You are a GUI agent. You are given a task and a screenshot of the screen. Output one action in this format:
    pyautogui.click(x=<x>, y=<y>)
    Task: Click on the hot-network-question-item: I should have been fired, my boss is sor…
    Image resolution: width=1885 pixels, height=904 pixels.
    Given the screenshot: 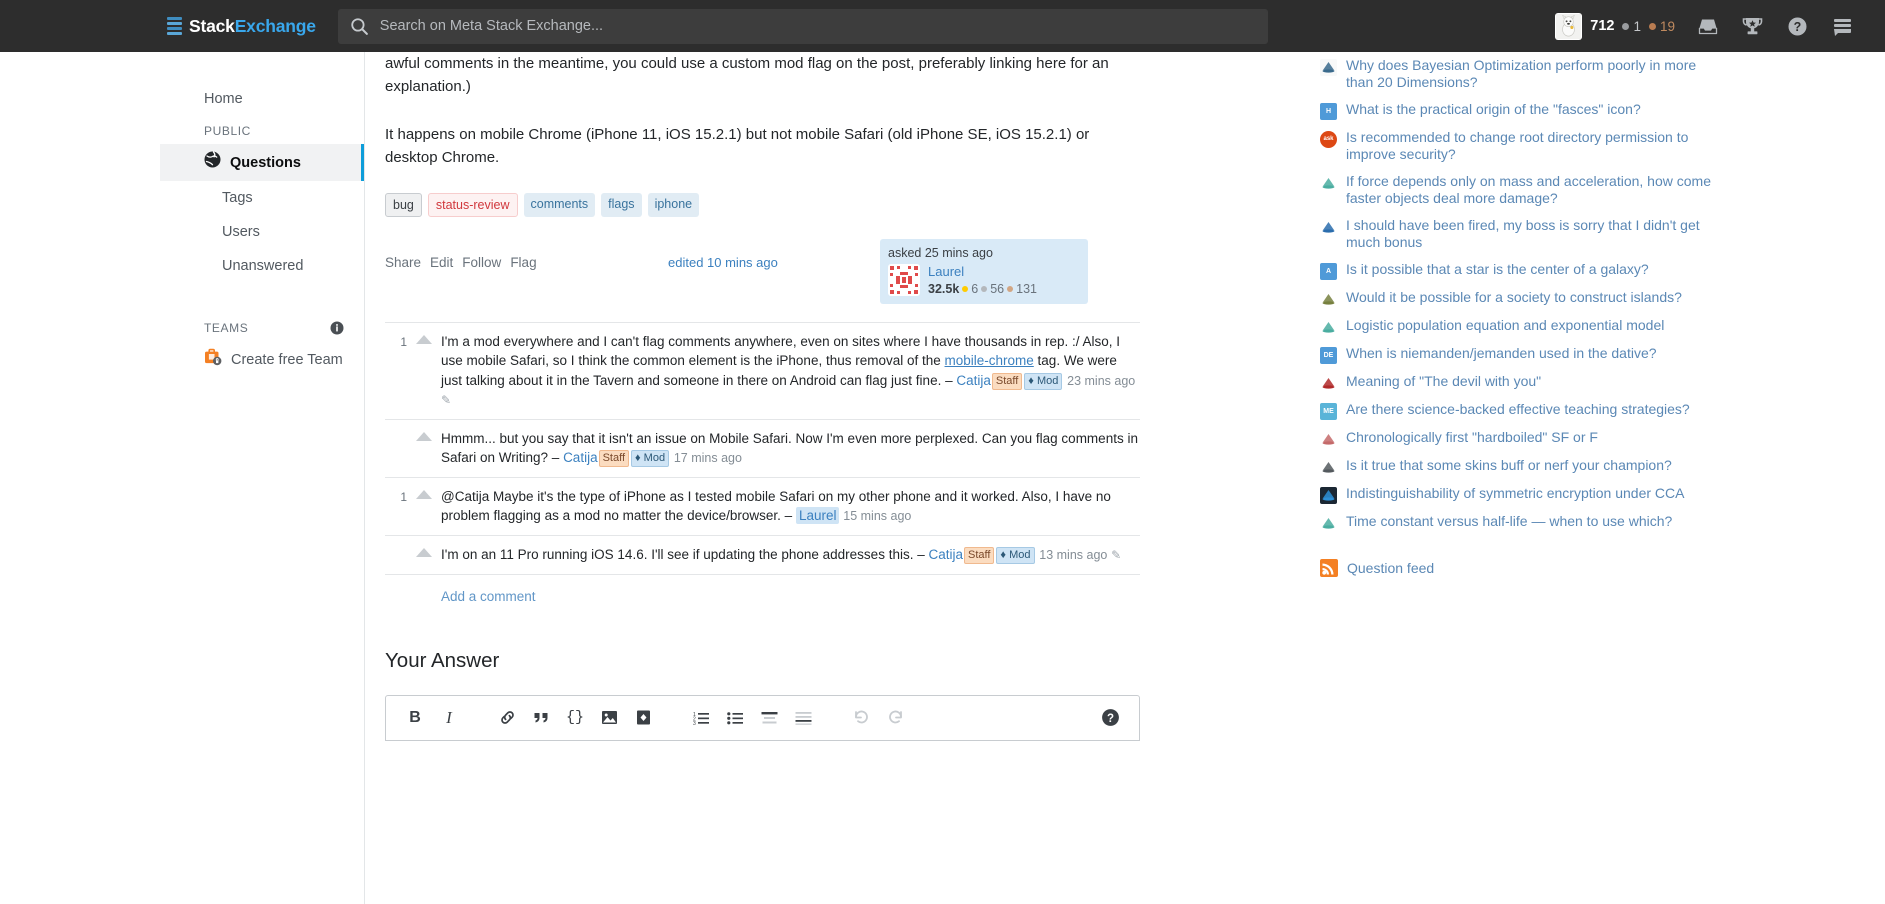 What is the action you would take?
    pyautogui.click(x=1520, y=234)
    